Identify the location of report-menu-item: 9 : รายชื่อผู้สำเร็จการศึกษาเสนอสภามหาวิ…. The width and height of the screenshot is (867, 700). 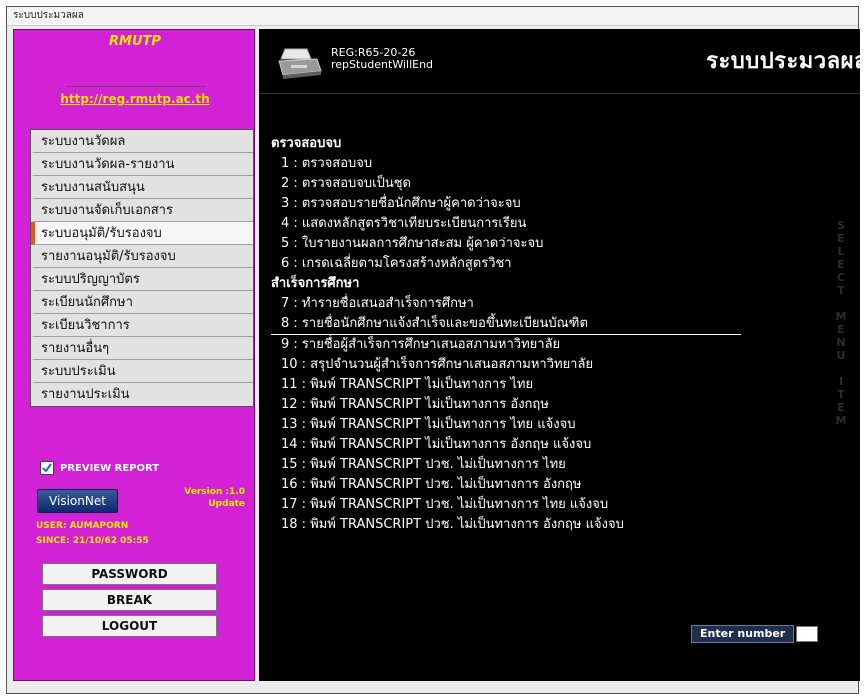
(506, 345).